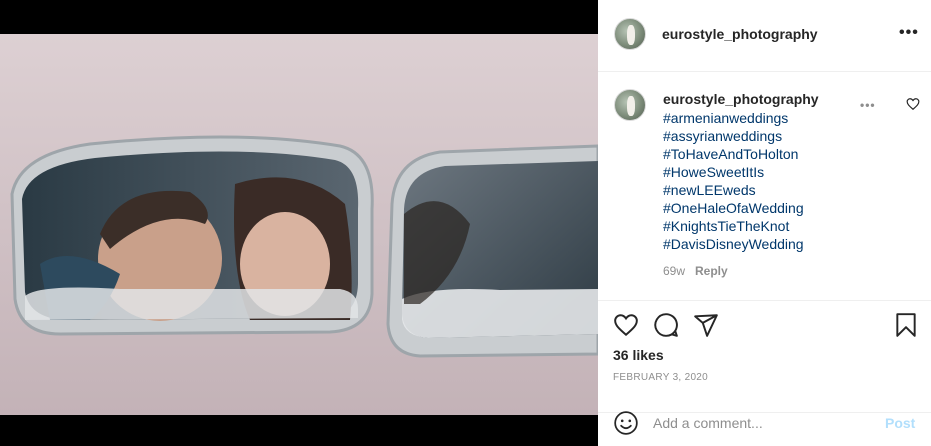 Image resolution: width=931 pixels, height=446 pixels. Describe the element at coordinates (661, 377) in the screenshot. I see `post-date: FEBRUARY 3, 2020` at that location.